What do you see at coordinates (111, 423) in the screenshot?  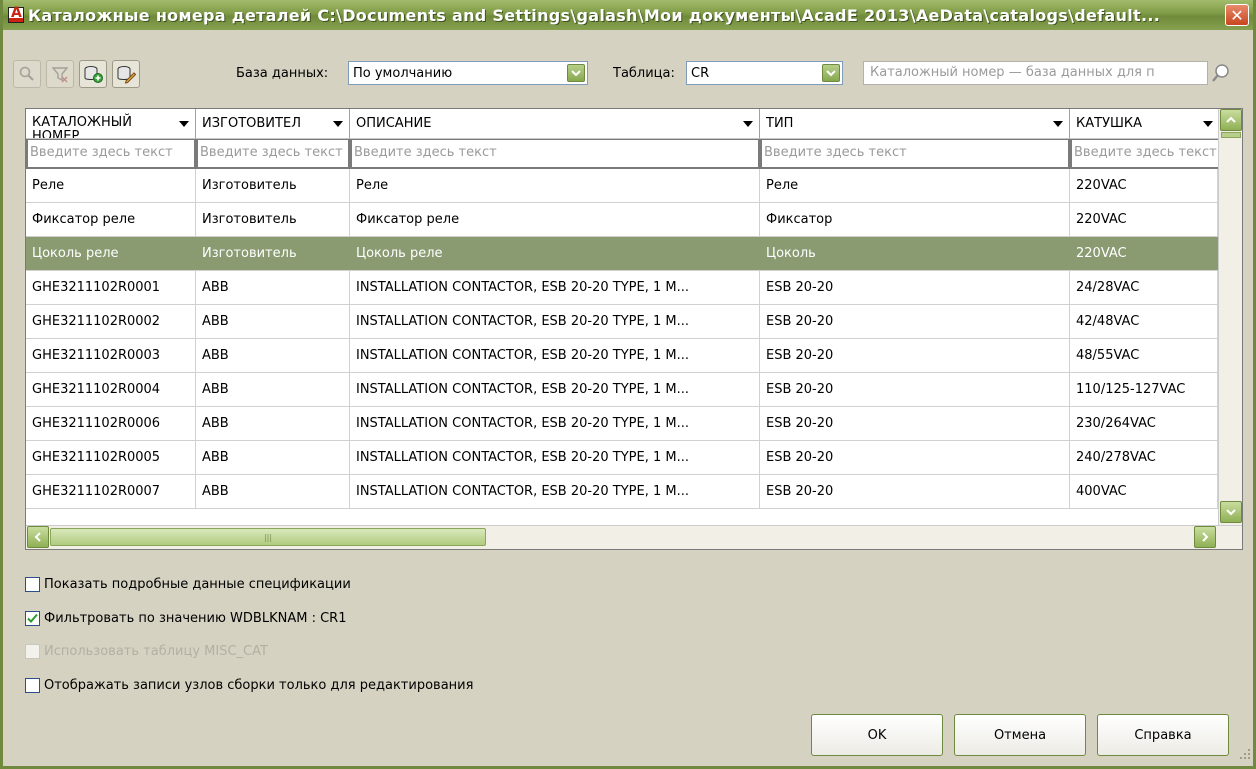 I see `cell-catalog: GHE3211102R0006` at bounding box center [111, 423].